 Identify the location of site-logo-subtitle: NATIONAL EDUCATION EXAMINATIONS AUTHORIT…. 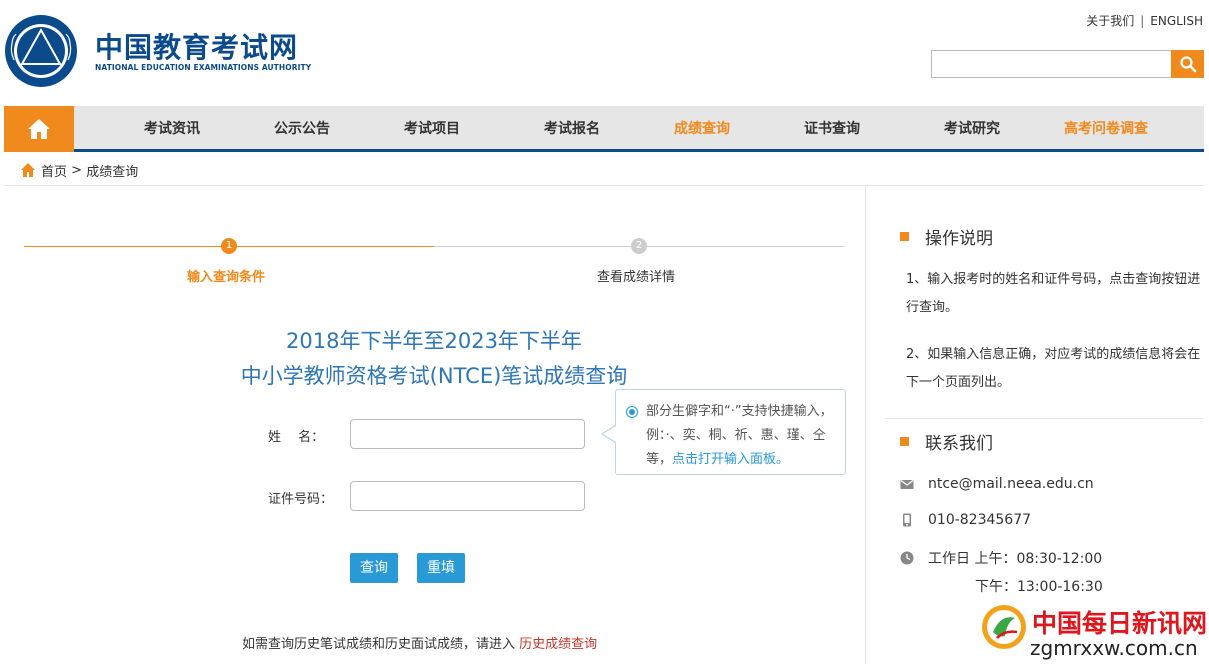
(203, 67).